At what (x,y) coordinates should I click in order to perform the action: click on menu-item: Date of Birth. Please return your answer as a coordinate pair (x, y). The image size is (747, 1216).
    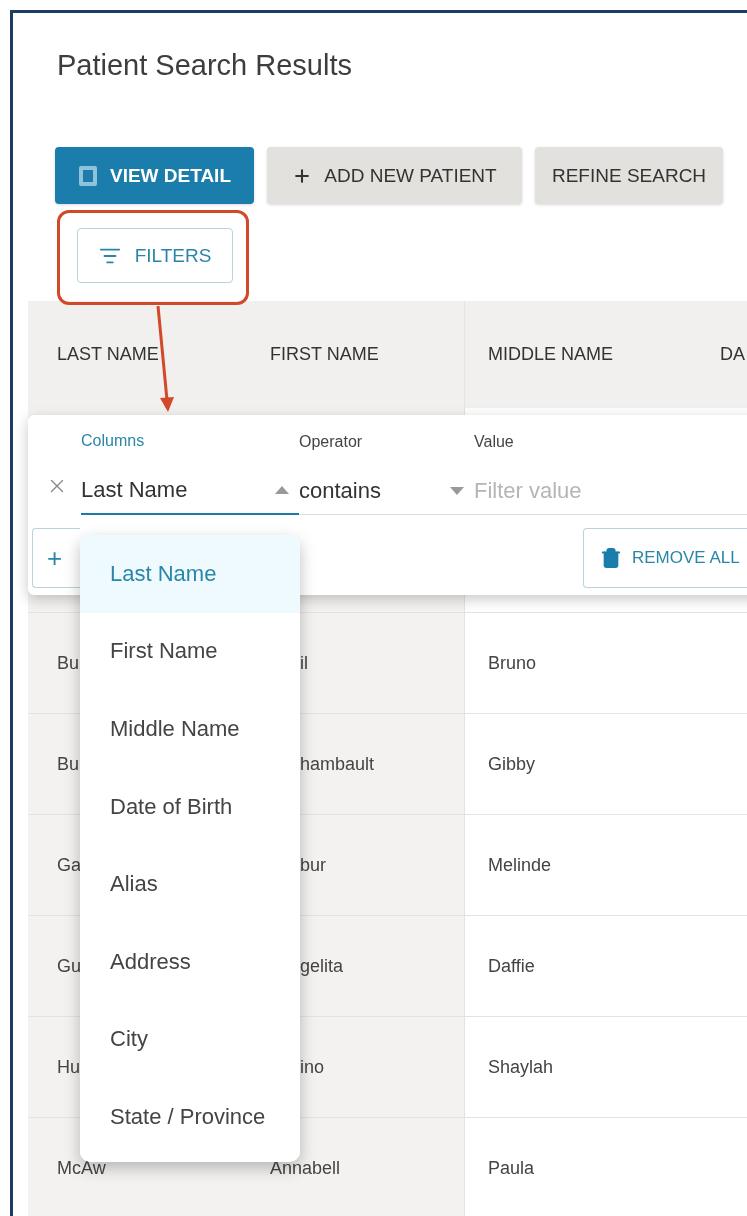
    Looking at the image, I should click on (190, 806).